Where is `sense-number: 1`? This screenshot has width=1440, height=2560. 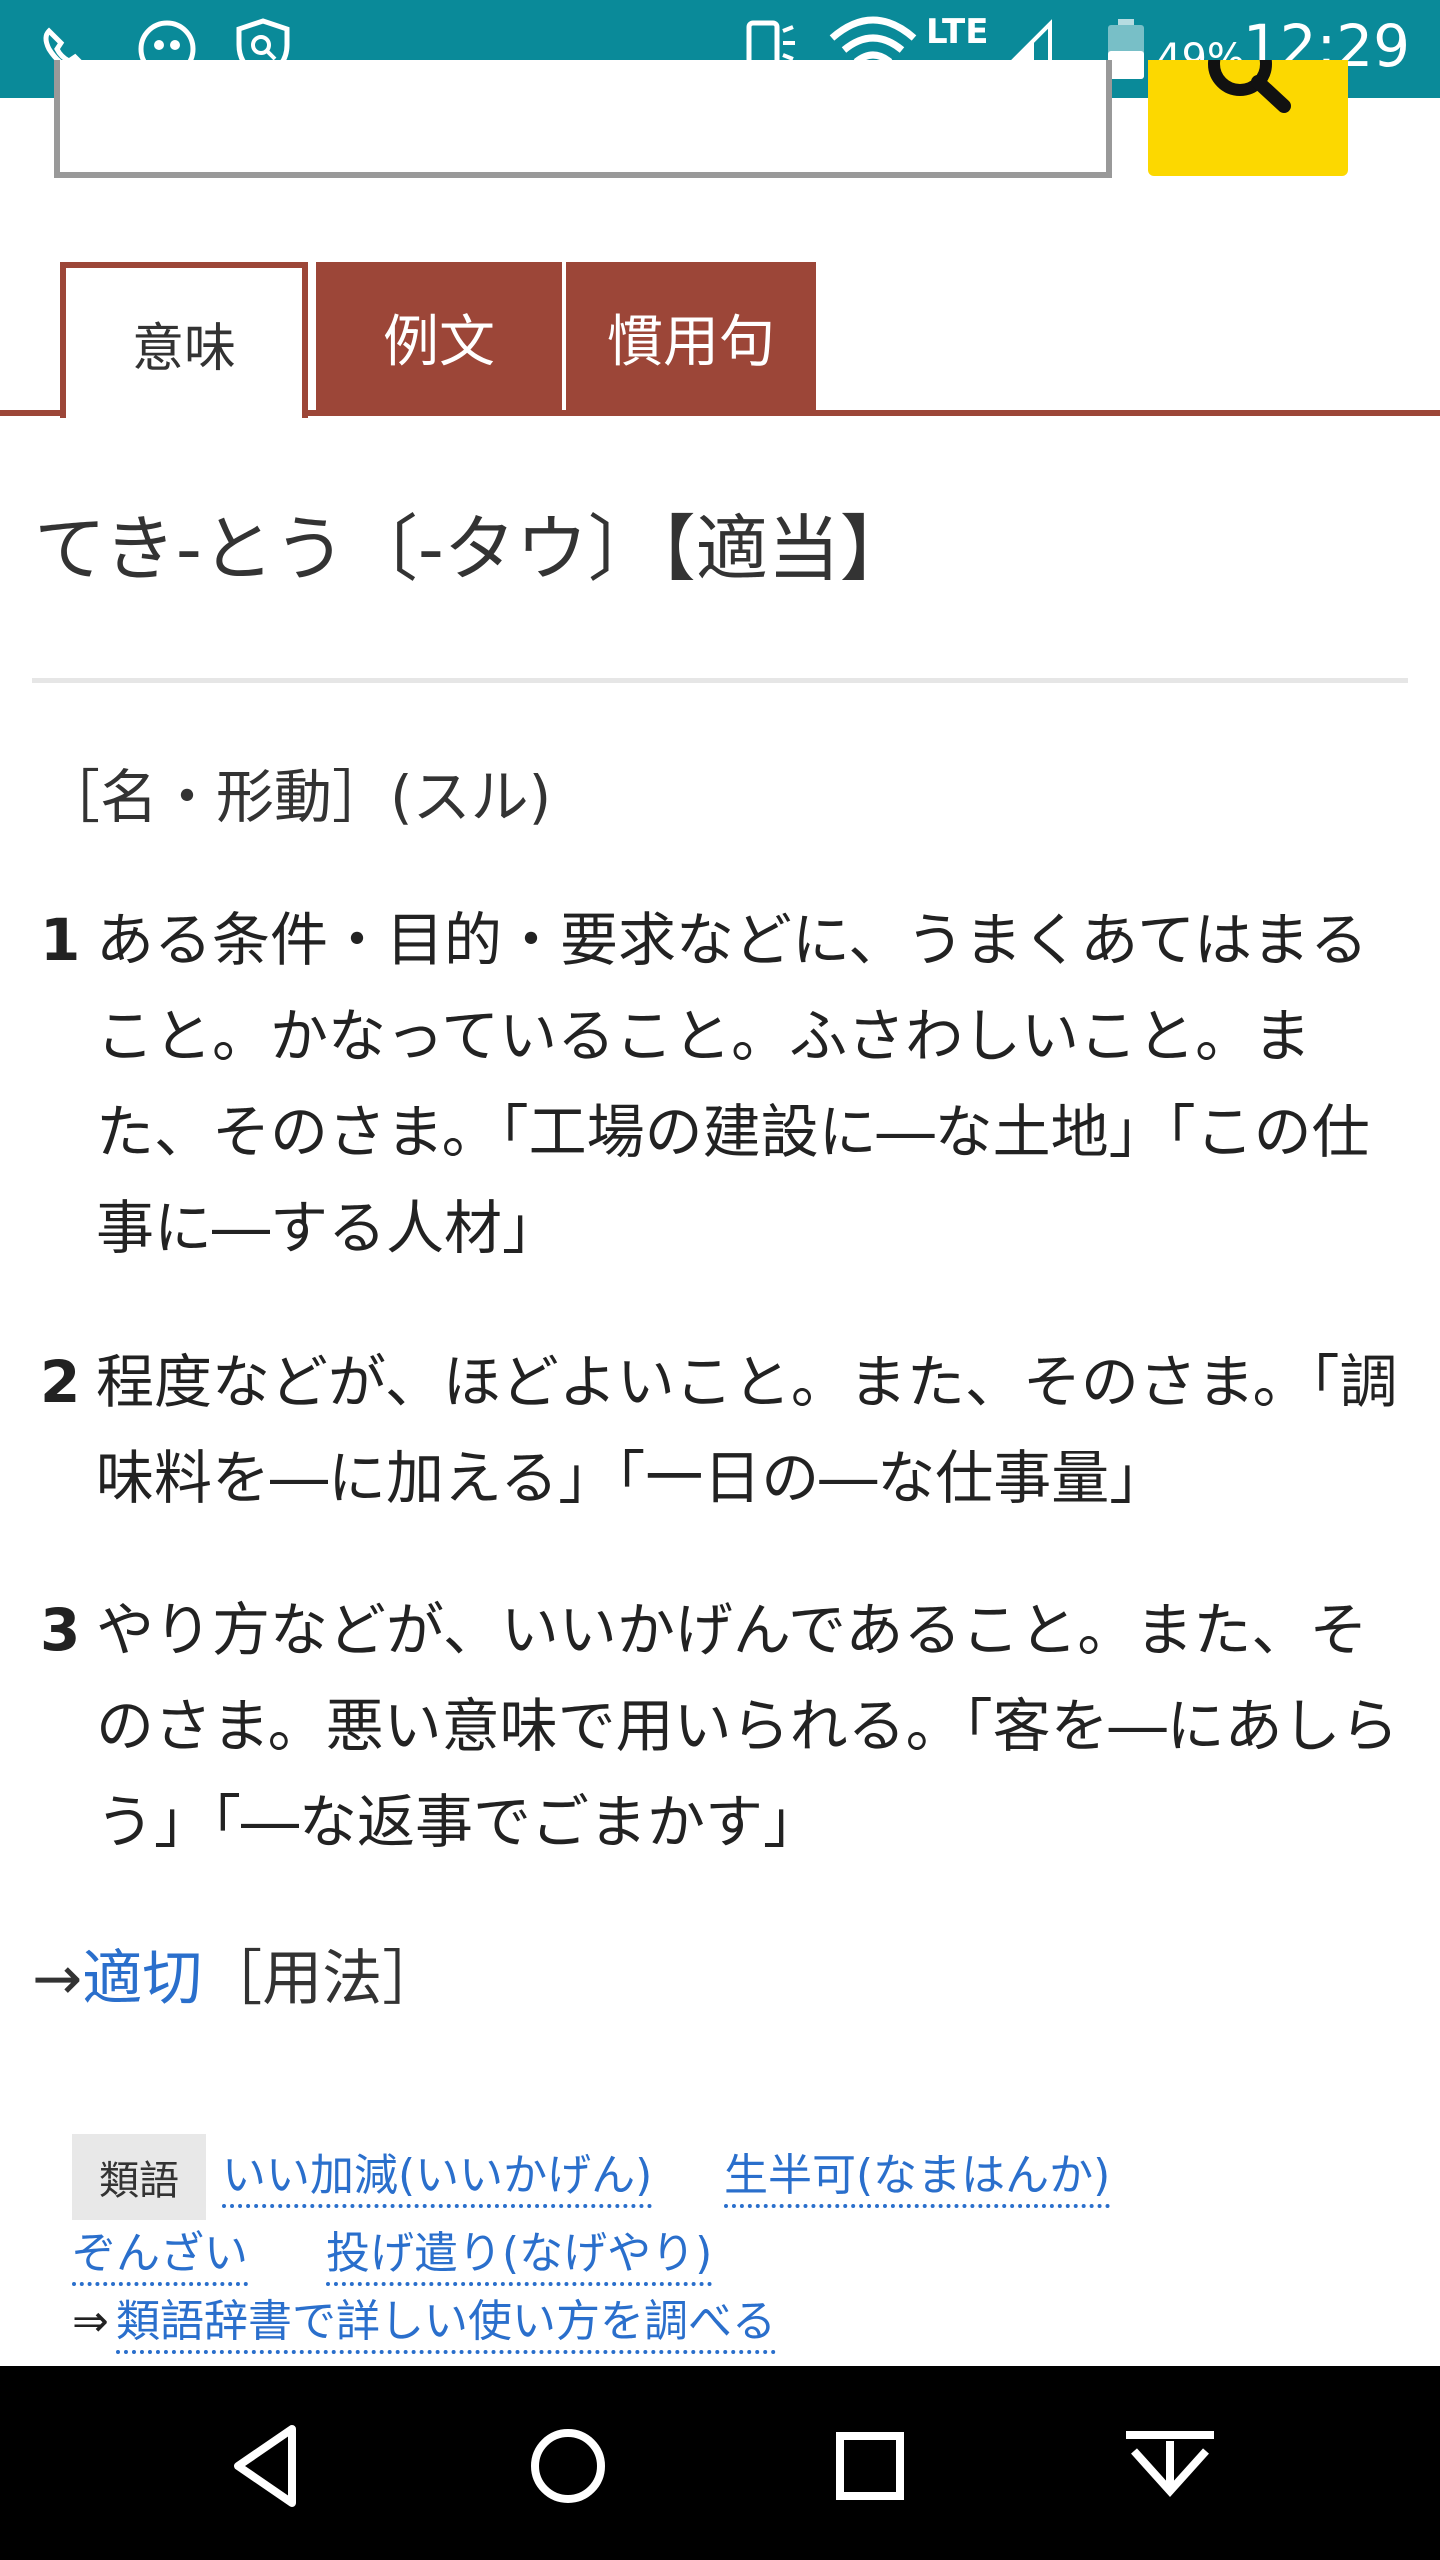 sense-number: 1 is located at coordinates (60, 940).